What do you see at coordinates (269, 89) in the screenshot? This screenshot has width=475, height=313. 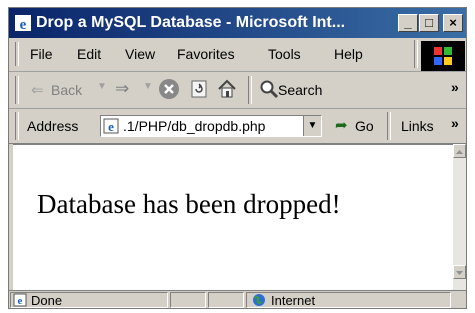 I see `search-icon` at bounding box center [269, 89].